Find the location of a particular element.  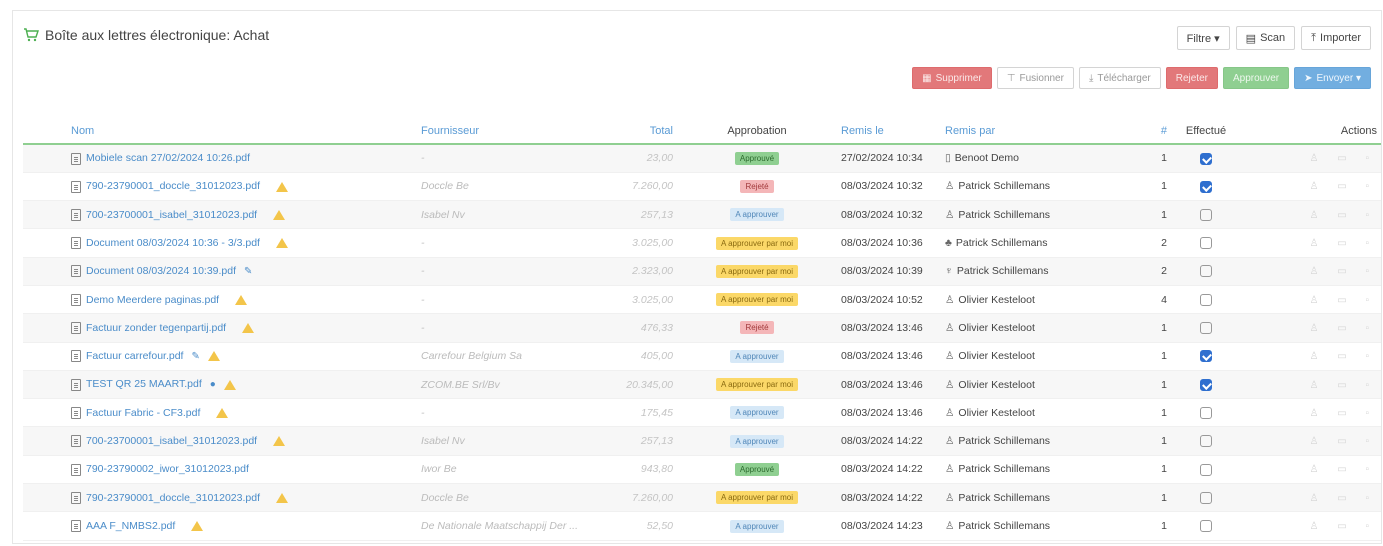

column-header-total: Total is located at coordinates (627, 132).